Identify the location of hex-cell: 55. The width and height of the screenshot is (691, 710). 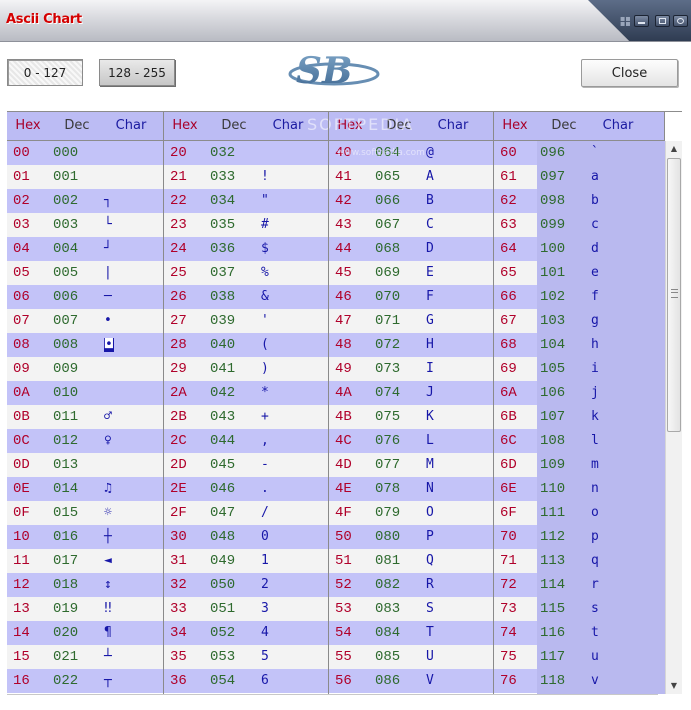
(343, 657).